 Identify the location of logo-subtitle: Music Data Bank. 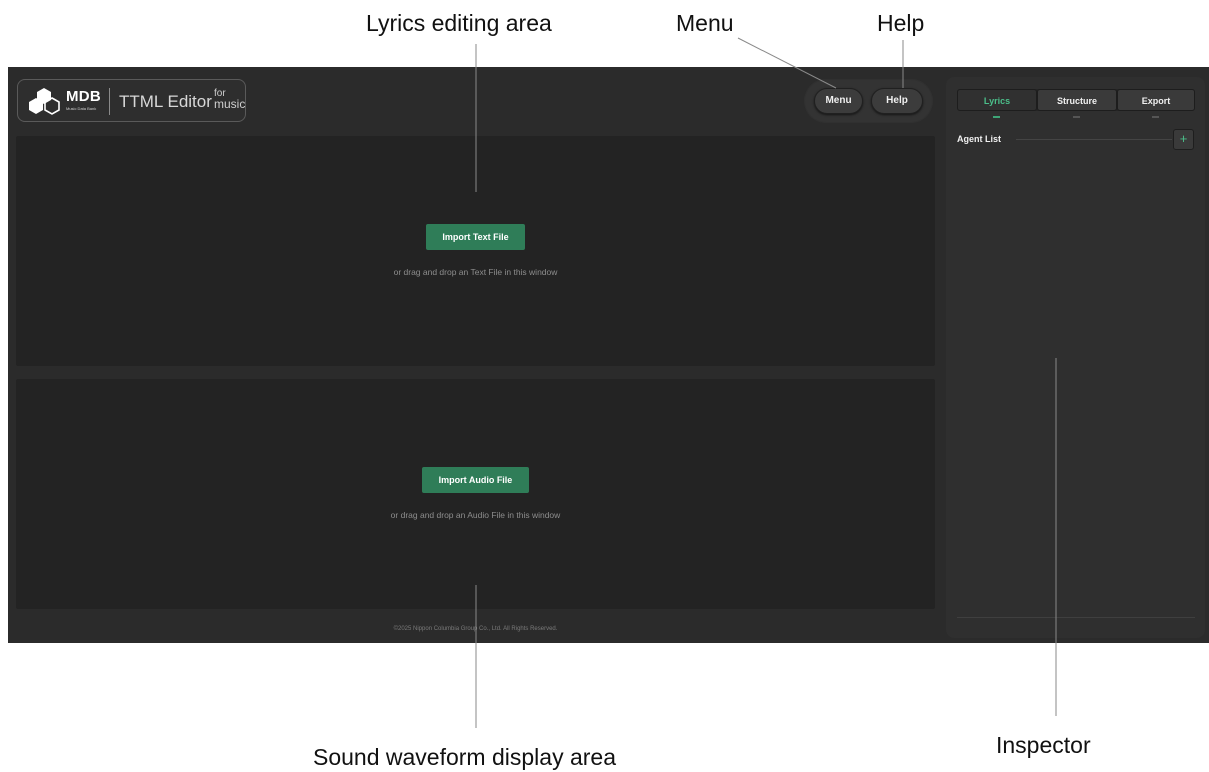
(81, 108).